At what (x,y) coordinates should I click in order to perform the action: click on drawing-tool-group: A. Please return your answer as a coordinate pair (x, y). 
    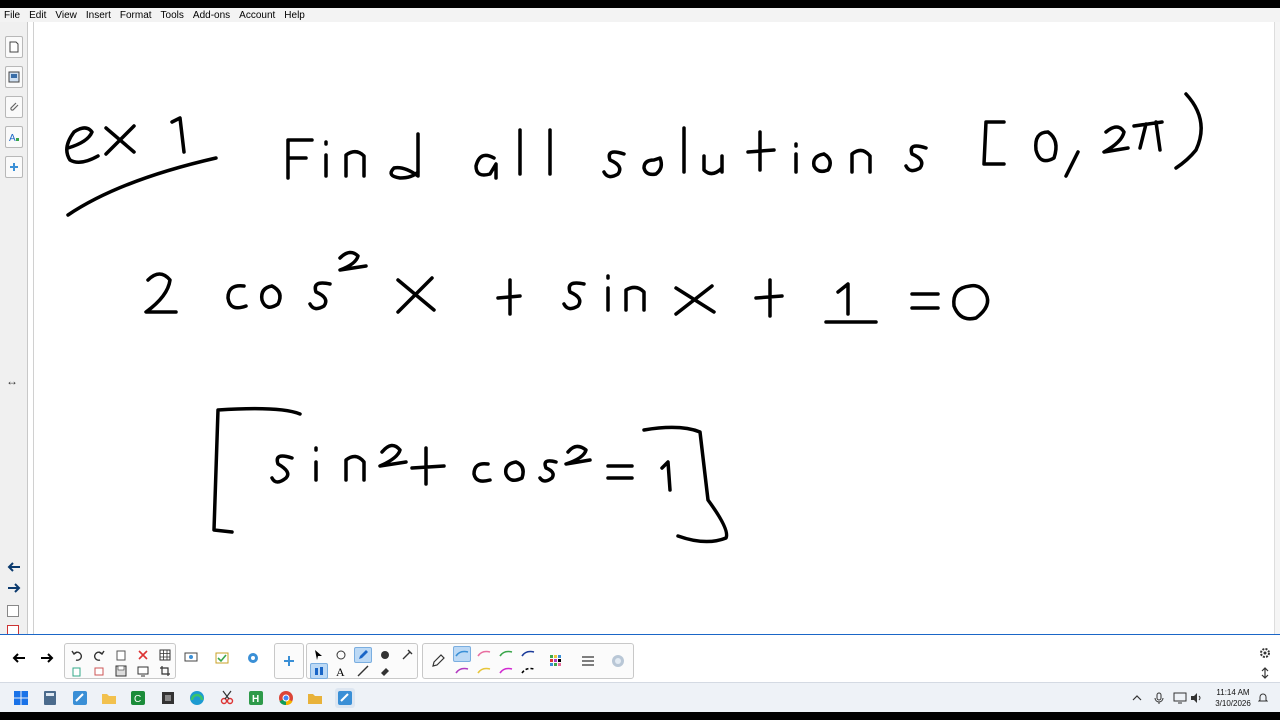
    Looking at the image, I should click on (362, 661).